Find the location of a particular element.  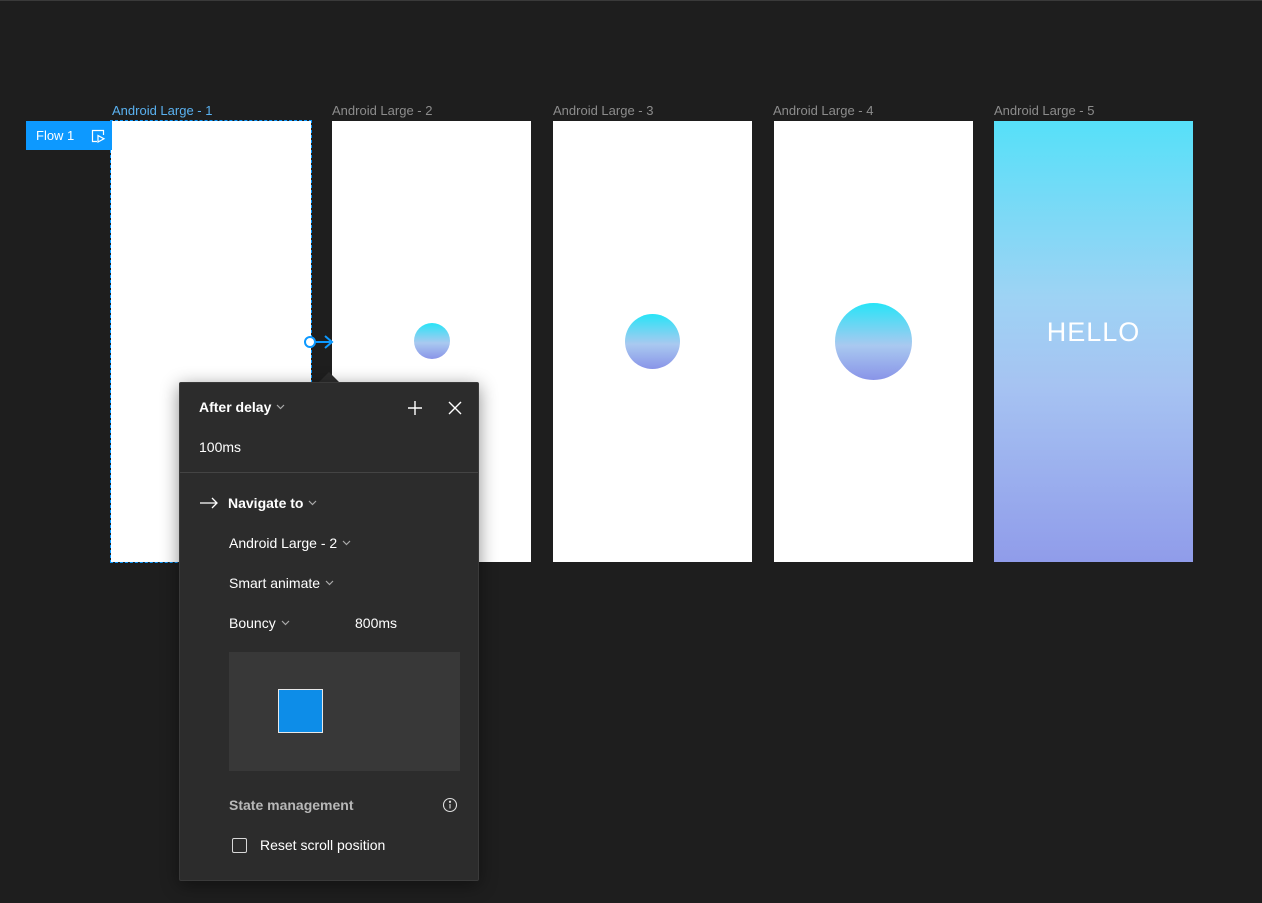

animation-preview-box is located at coordinates (300, 711).